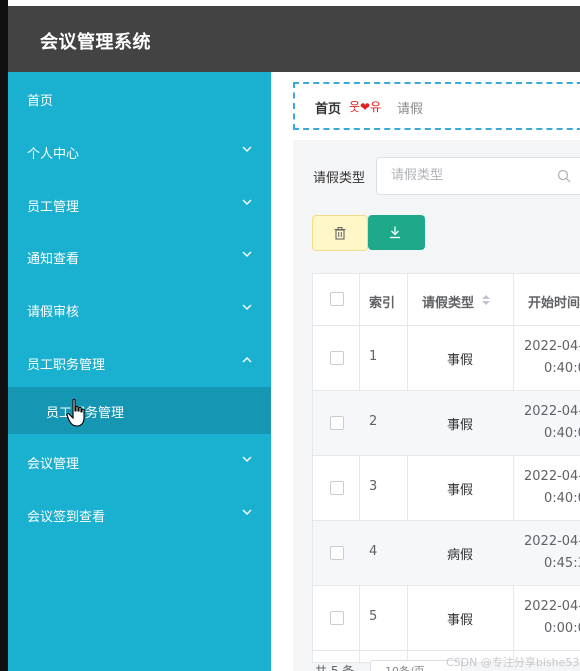  I want to click on breadcrumb-separator: 웃❤유, so click(365, 107).